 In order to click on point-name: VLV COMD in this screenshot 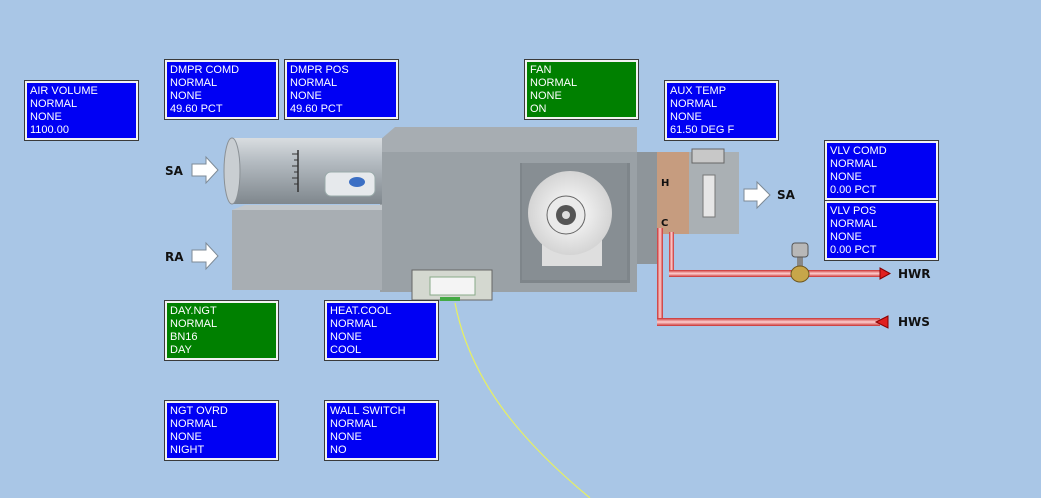, I will do `click(858, 151)`.